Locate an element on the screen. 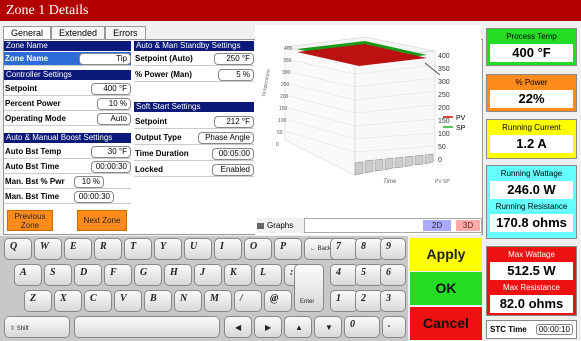 This screenshot has height=341, width=581. key-7: 7 is located at coordinates (344, 249).